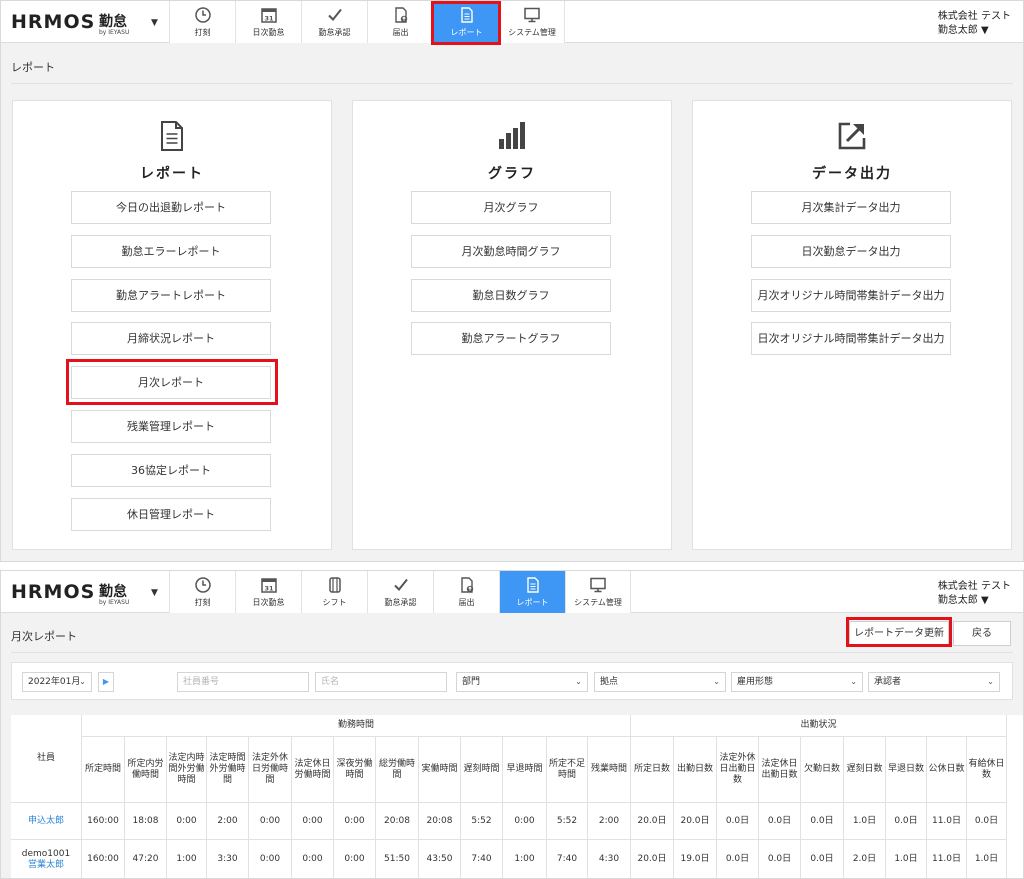  What do you see at coordinates (982, 633) in the screenshot?
I see `back-button: 戻る` at bounding box center [982, 633].